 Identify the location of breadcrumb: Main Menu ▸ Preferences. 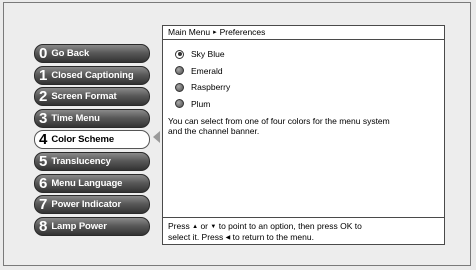
(303, 33).